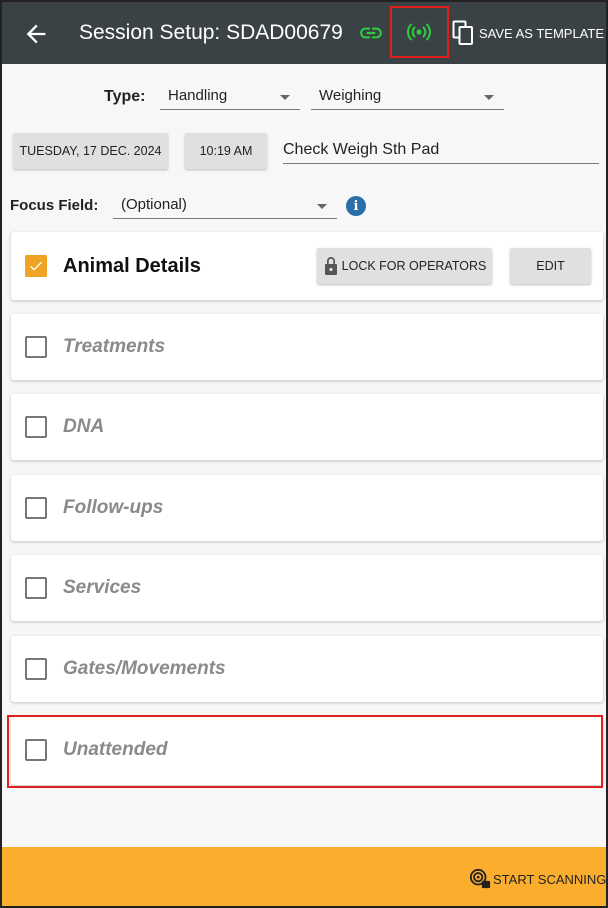  I want to click on follow-ups-checkbox, so click(36, 508).